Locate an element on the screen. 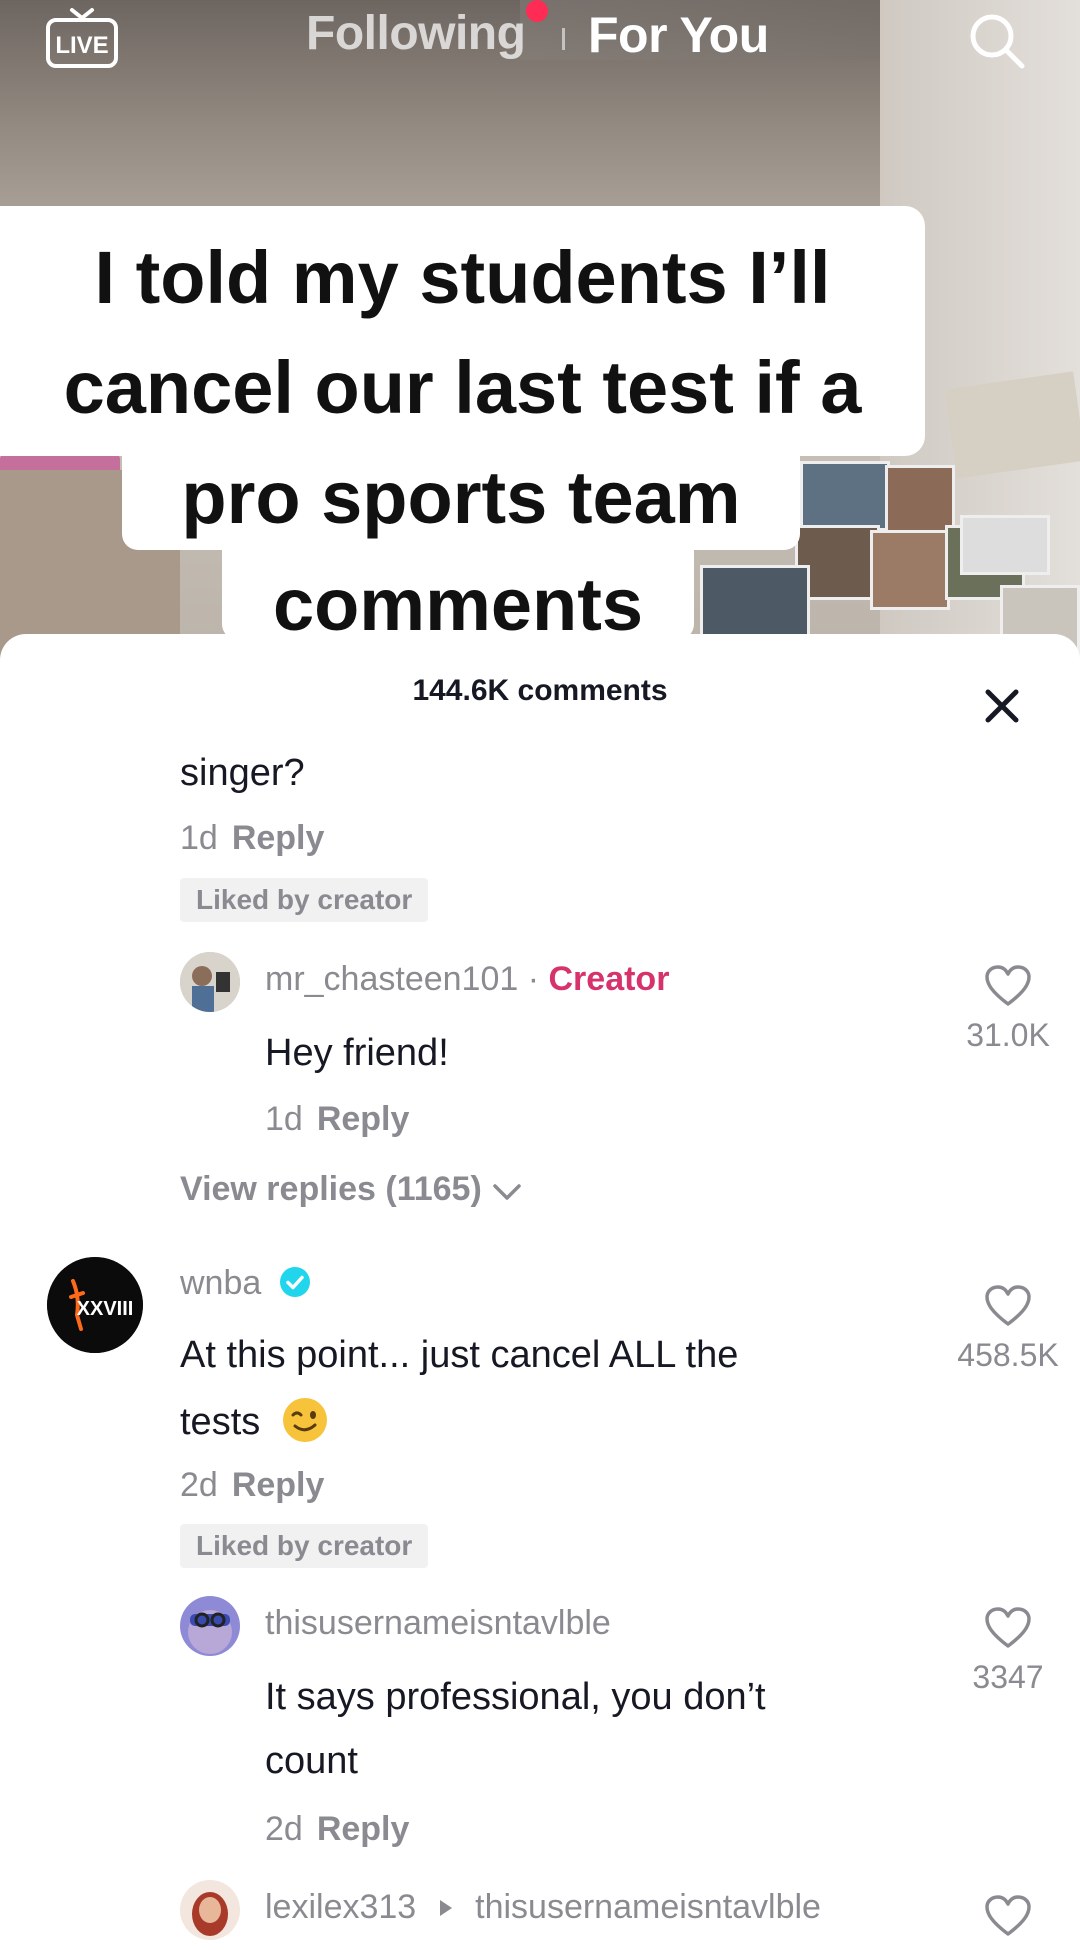 This screenshot has height=1950, width=1080. like-button: 458.5K is located at coordinates (1008, 1329).